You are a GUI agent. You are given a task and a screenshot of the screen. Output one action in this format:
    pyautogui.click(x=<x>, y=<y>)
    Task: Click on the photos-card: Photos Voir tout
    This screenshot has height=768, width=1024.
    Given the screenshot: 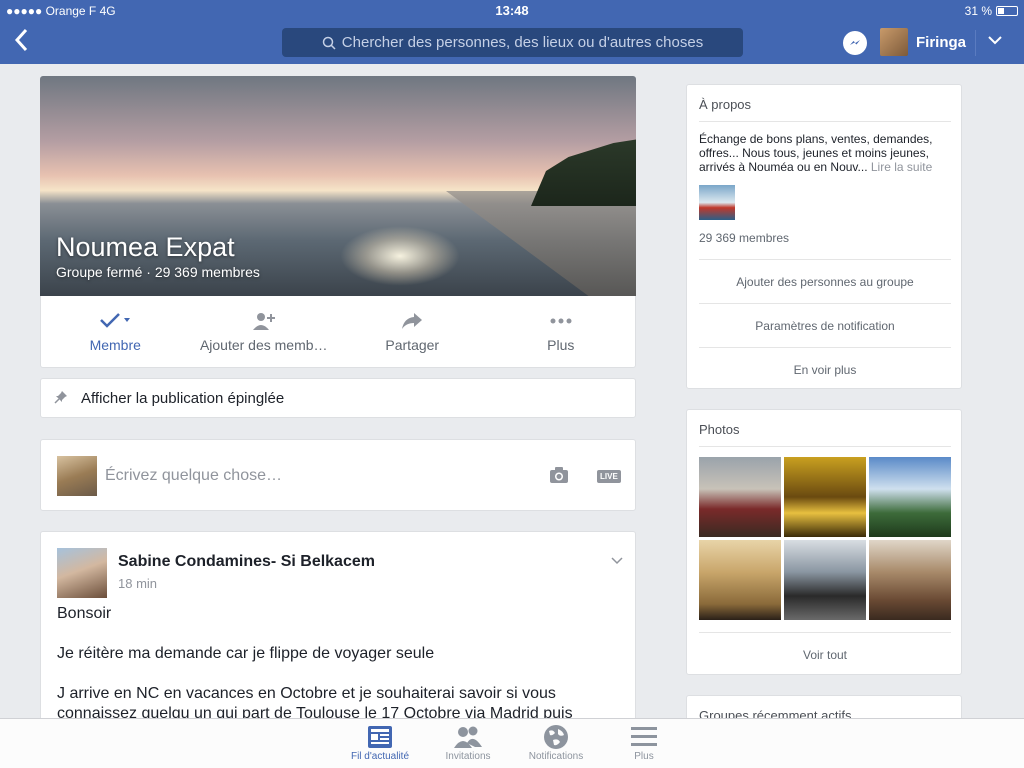 What is the action you would take?
    pyautogui.click(x=824, y=542)
    